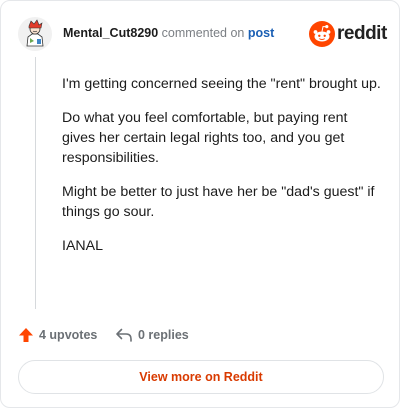 This screenshot has height=408, width=400. I want to click on comment-paragraph: IANAL, so click(83, 246).